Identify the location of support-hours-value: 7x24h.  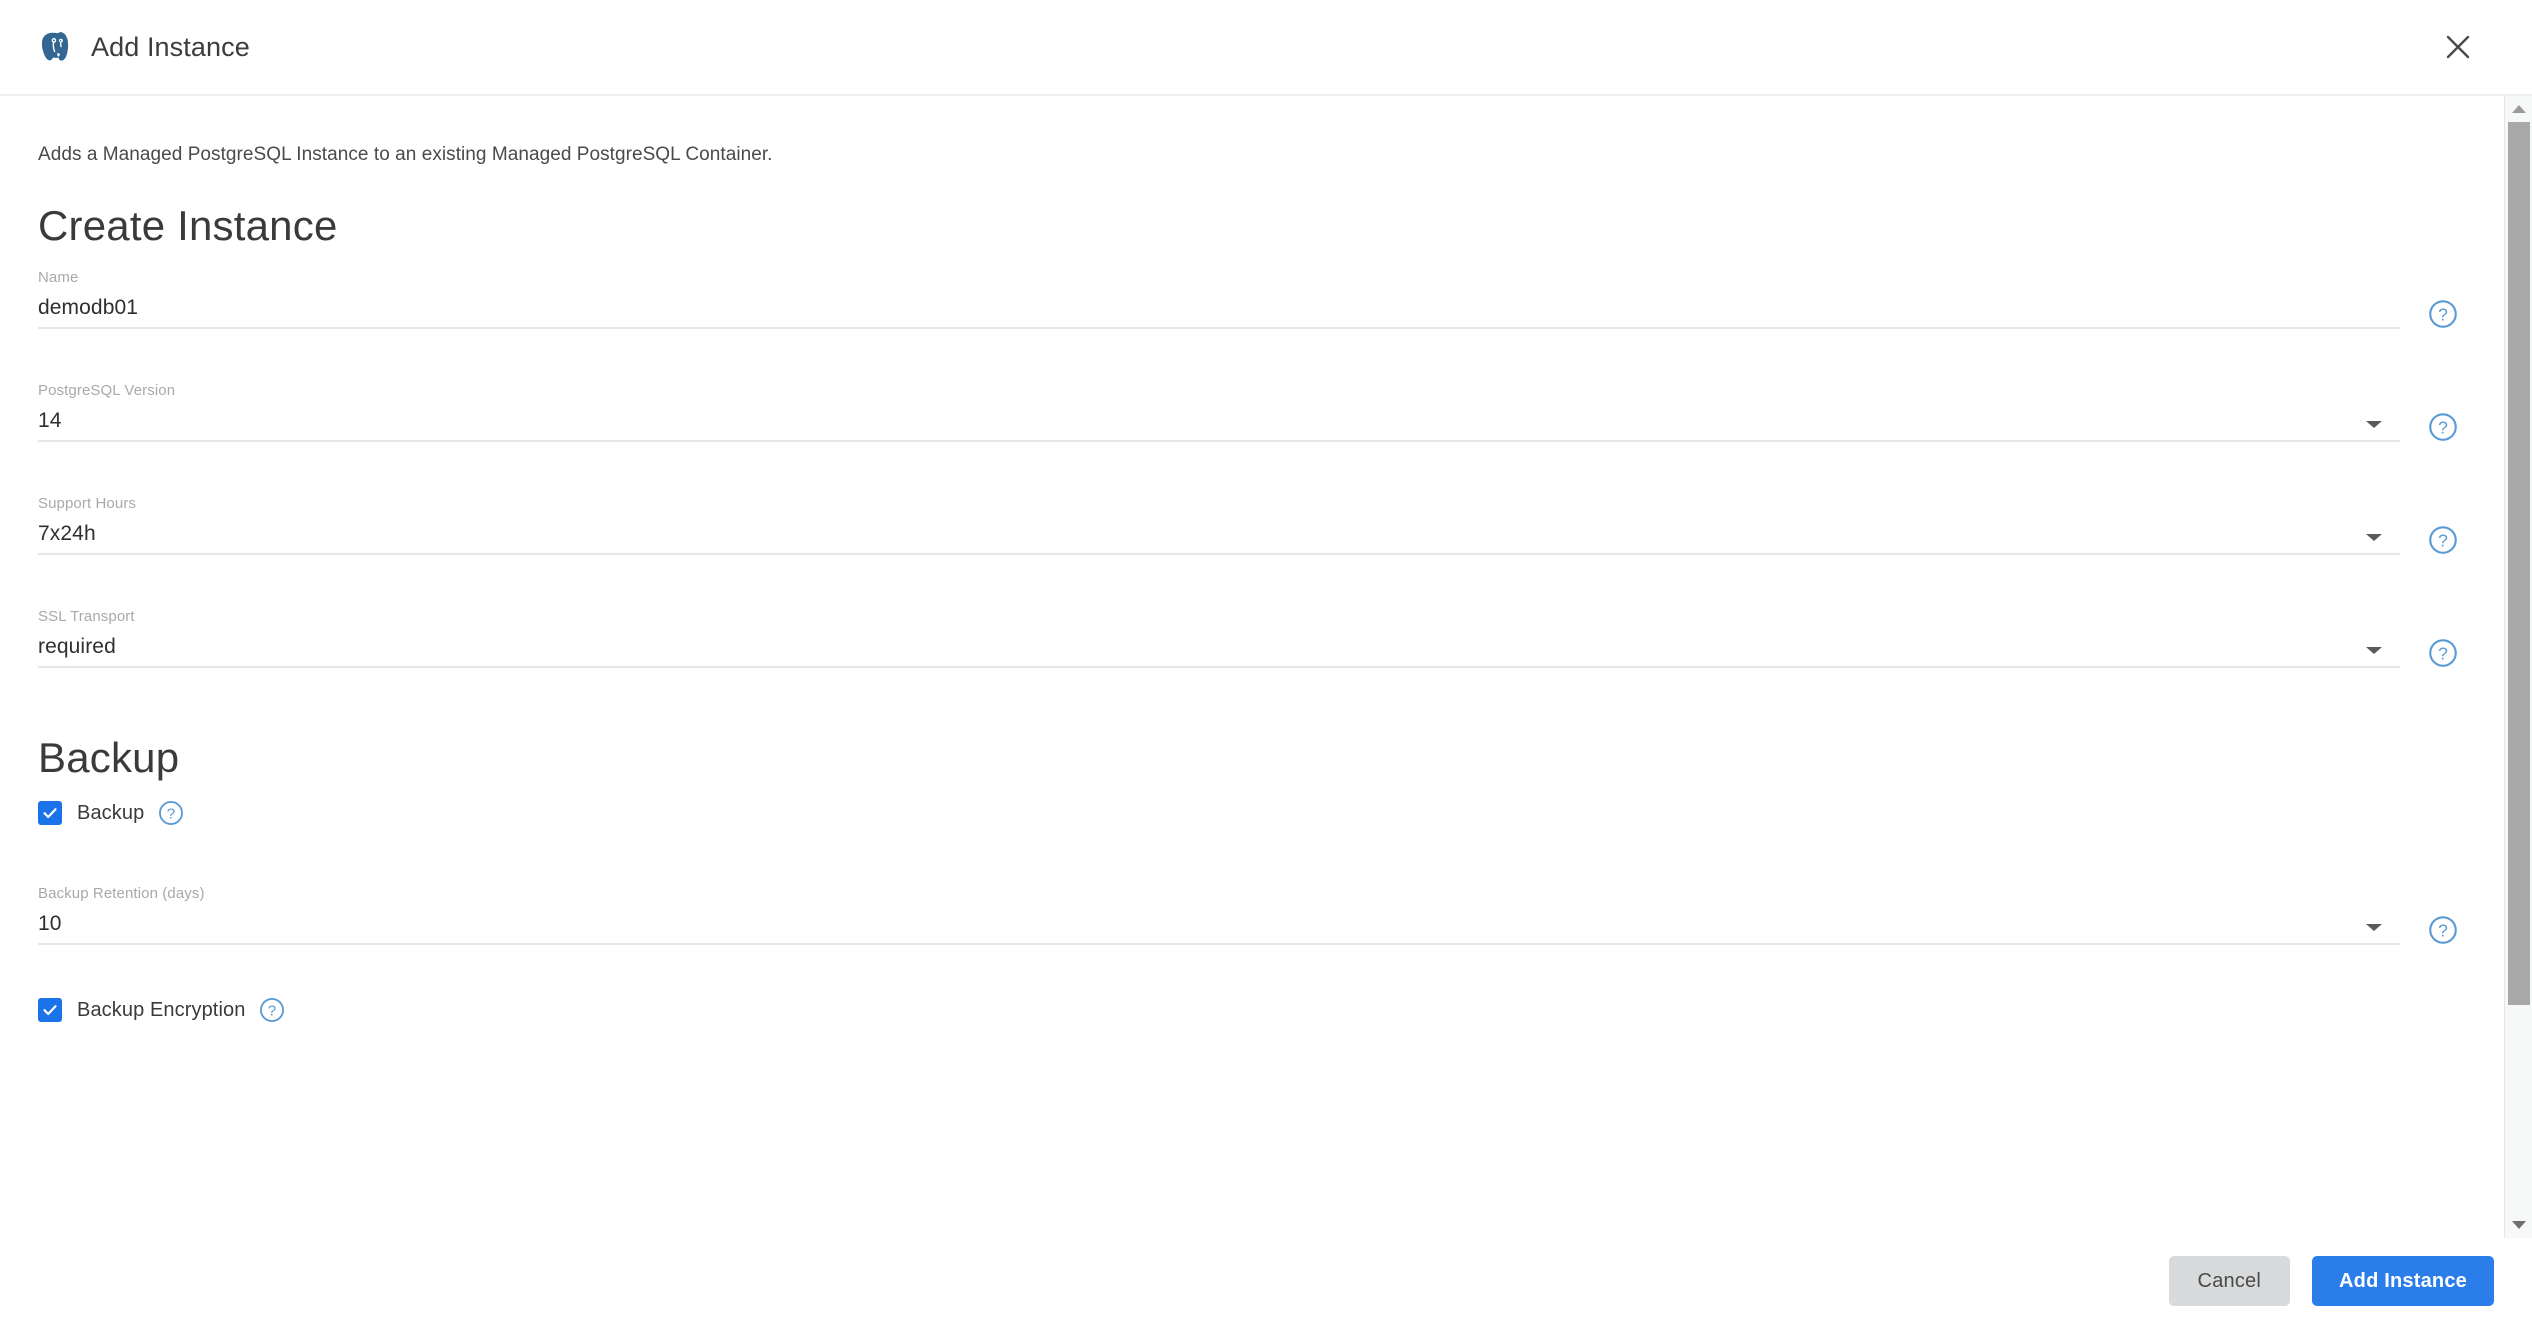
(67, 533).